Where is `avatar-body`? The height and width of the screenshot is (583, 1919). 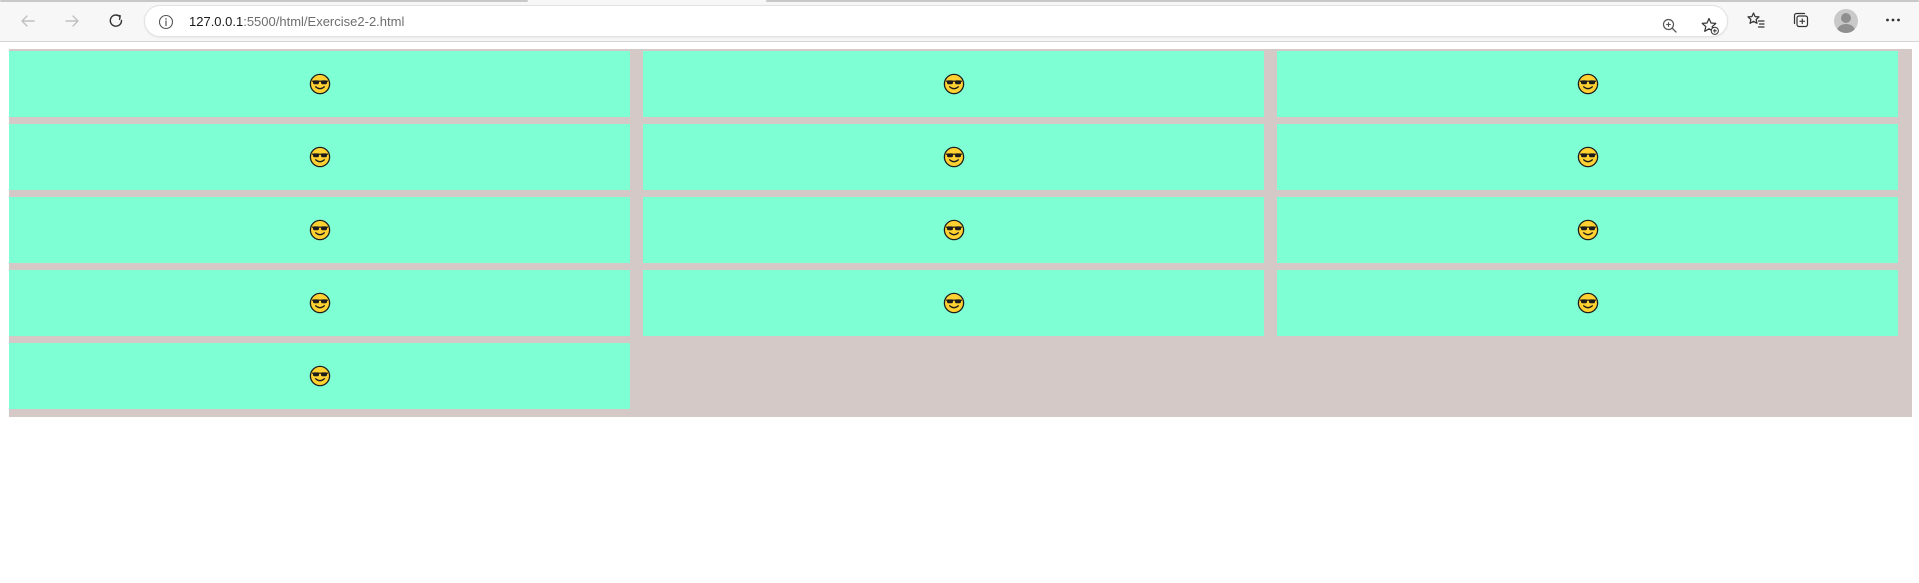 avatar-body is located at coordinates (1846, 28).